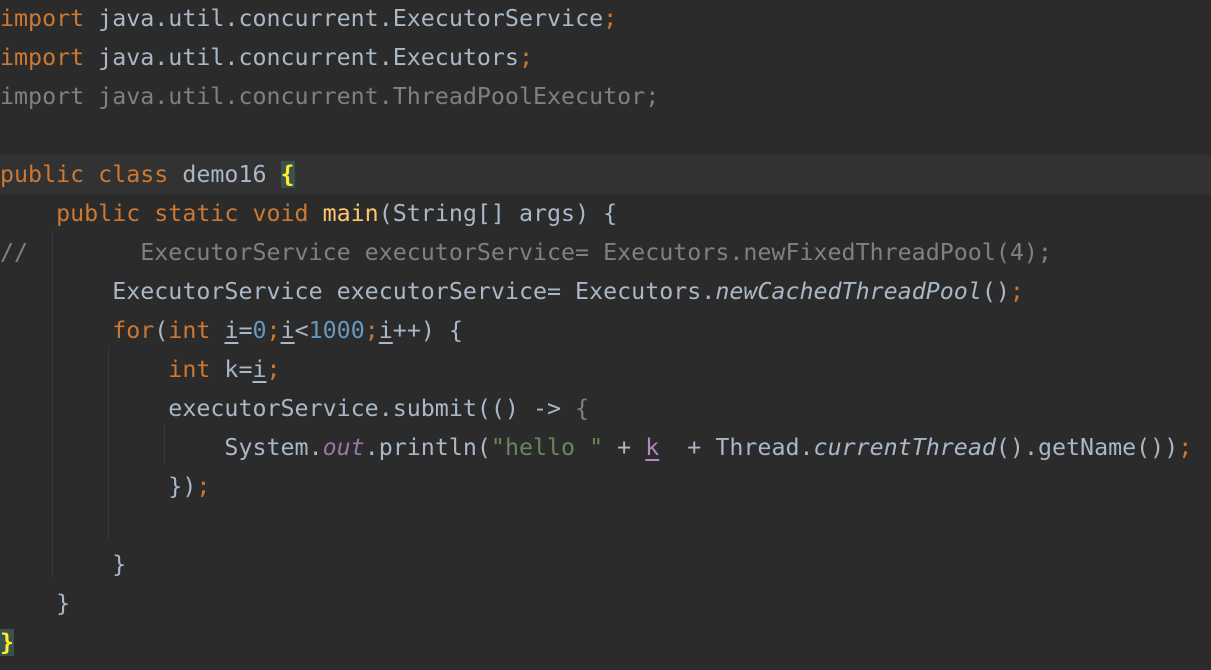 Image resolution: width=1211 pixels, height=670 pixels. I want to click on code-token: +, so click(624, 447).